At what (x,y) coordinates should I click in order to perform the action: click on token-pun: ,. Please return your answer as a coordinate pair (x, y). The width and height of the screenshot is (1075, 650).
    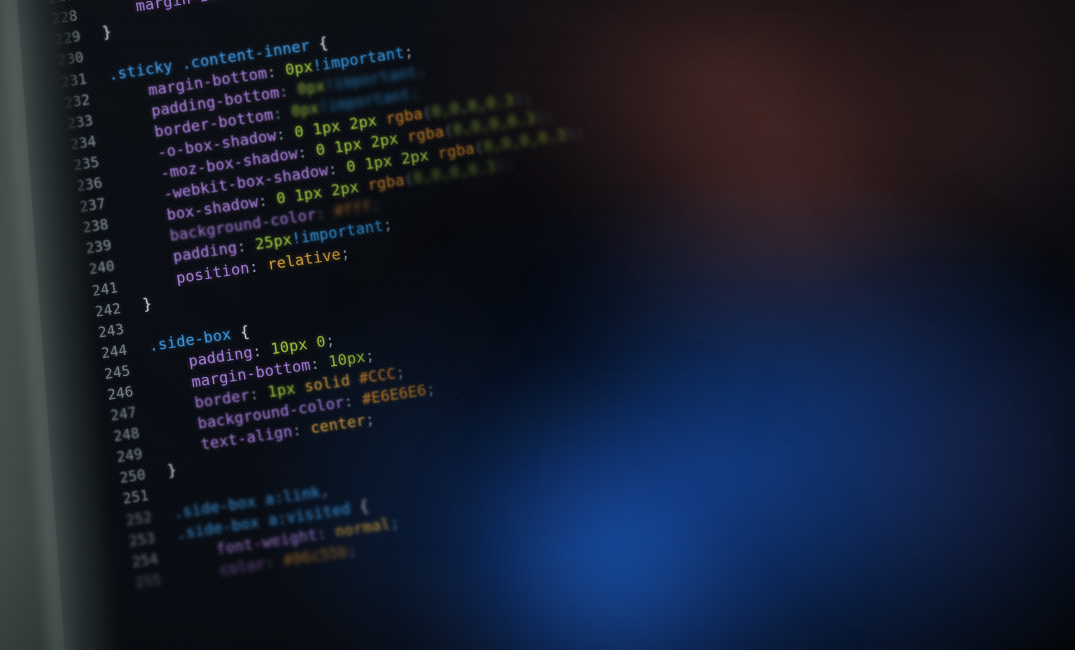
    Looking at the image, I should click on (324, 490).